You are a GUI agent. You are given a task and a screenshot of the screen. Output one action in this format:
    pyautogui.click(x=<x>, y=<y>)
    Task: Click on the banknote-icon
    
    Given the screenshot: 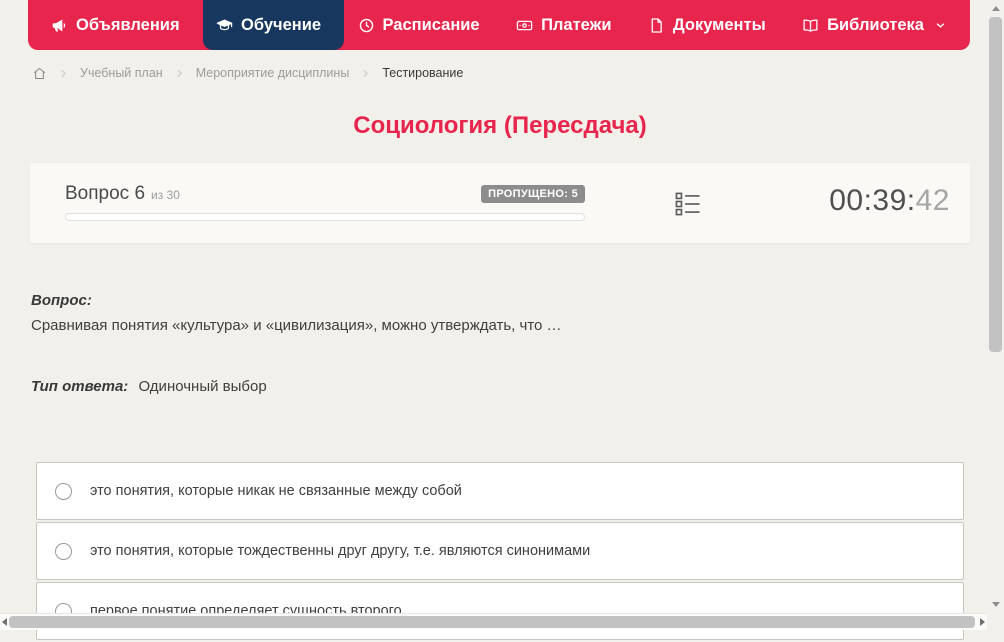 What is the action you would take?
    pyautogui.click(x=524, y=25)
    